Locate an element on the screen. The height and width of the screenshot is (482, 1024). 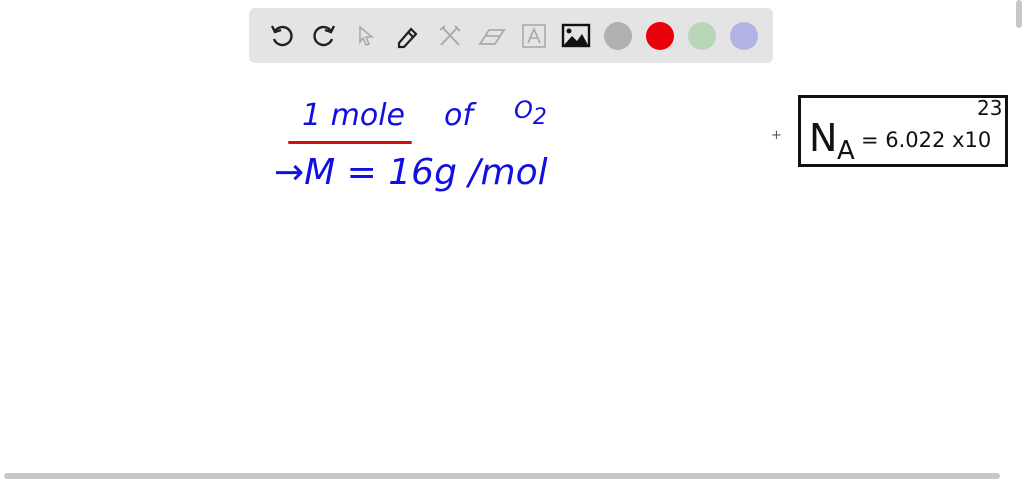
handwritten-molar-mass: →M = 16g /mol is located at coordinates (411, 172).